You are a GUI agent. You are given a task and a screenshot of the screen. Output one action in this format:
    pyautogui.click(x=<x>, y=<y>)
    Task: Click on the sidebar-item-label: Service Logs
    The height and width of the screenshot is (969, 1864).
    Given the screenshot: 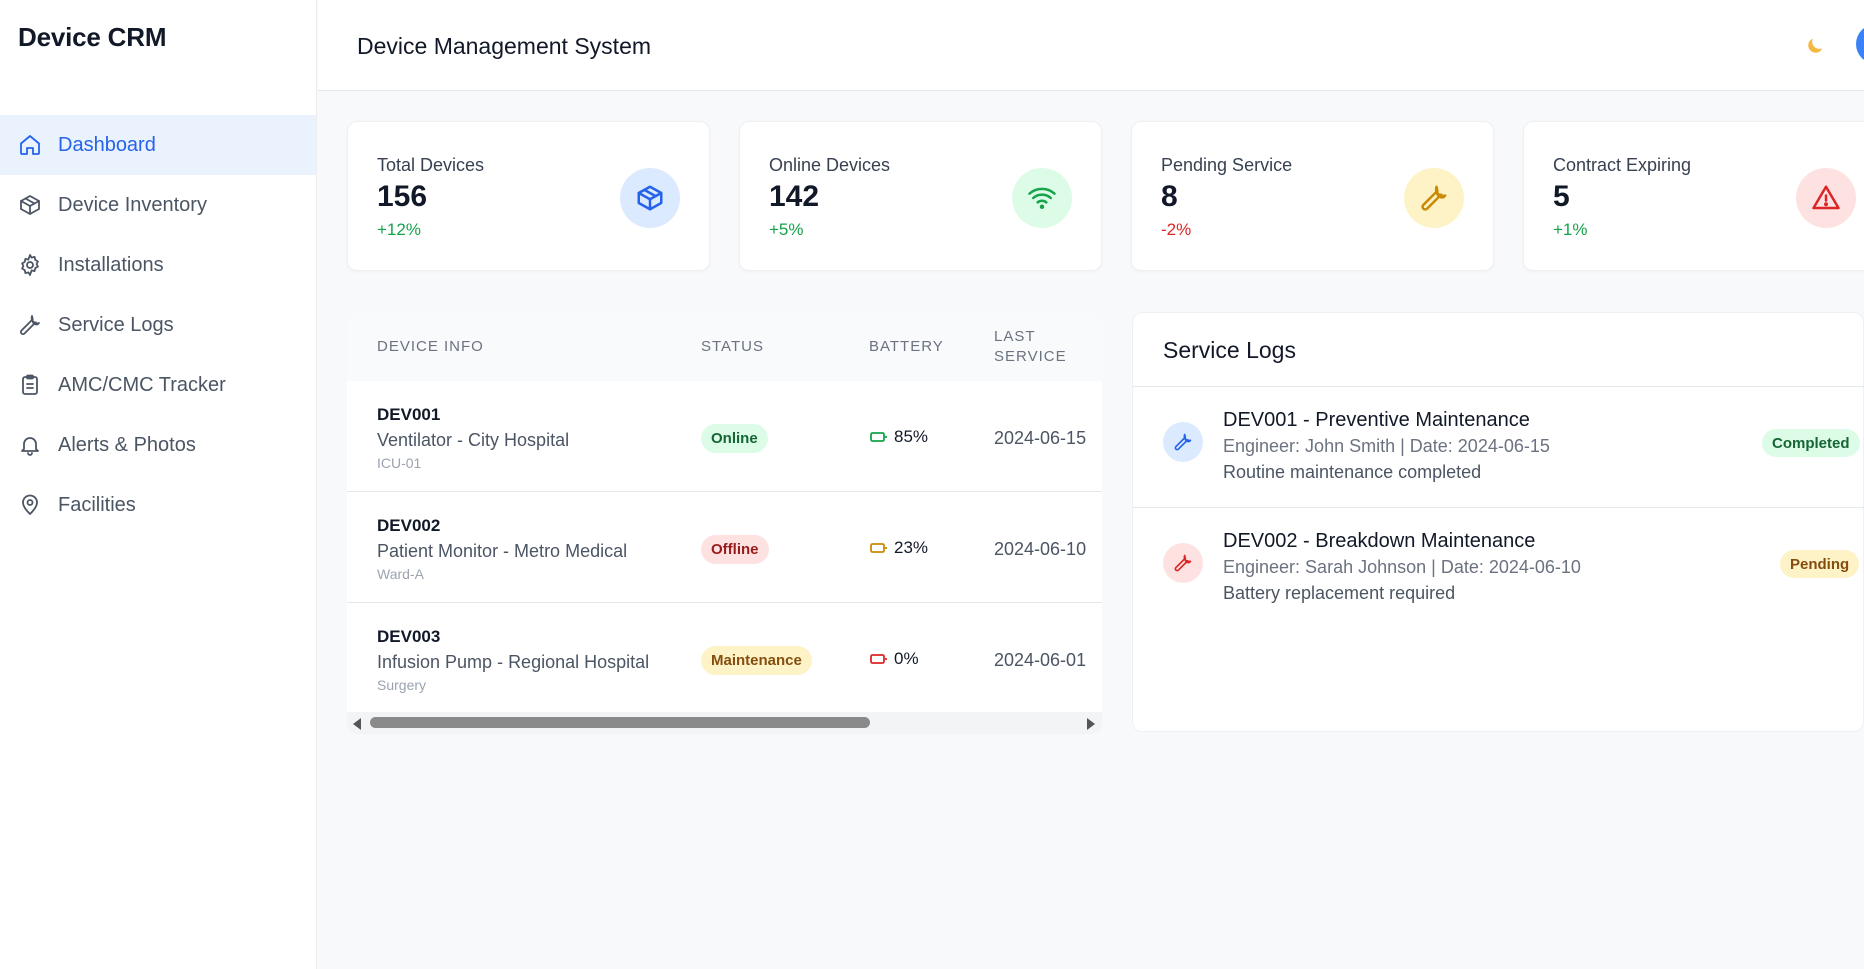 What is the action you would take?
    pyautogui.click(x=116, y=324)
    